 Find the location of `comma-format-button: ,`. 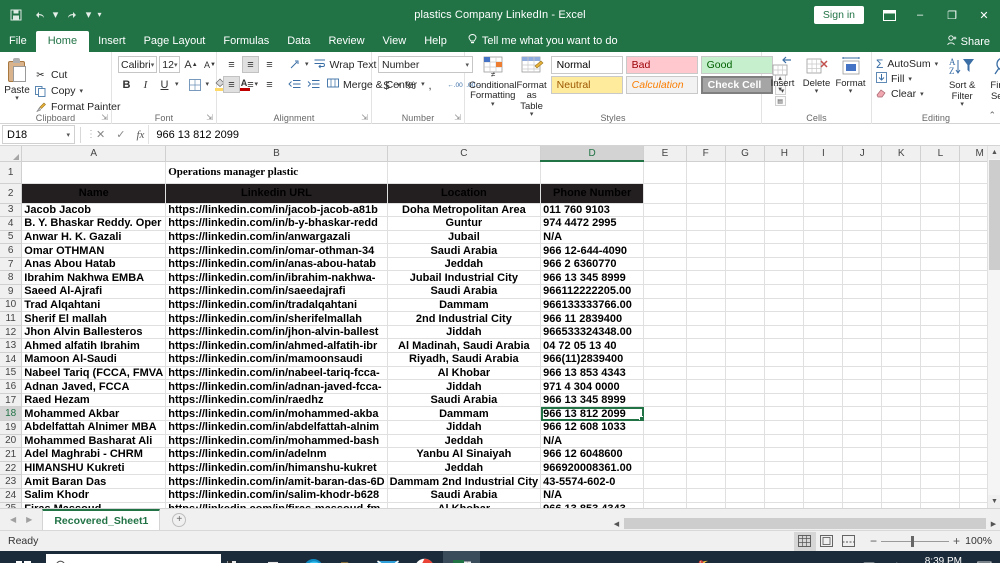

comma-format-button: , is located at coordinates (430, 85).